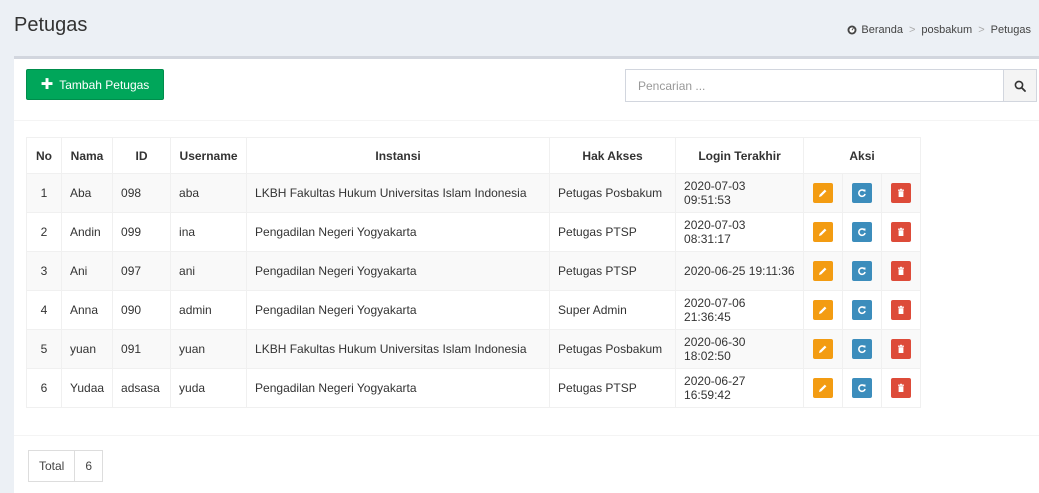 The width and height of the screenshot is (1039, 493). I want to click on column-header-hak-akses: Hak Akses, so click(613, 155).